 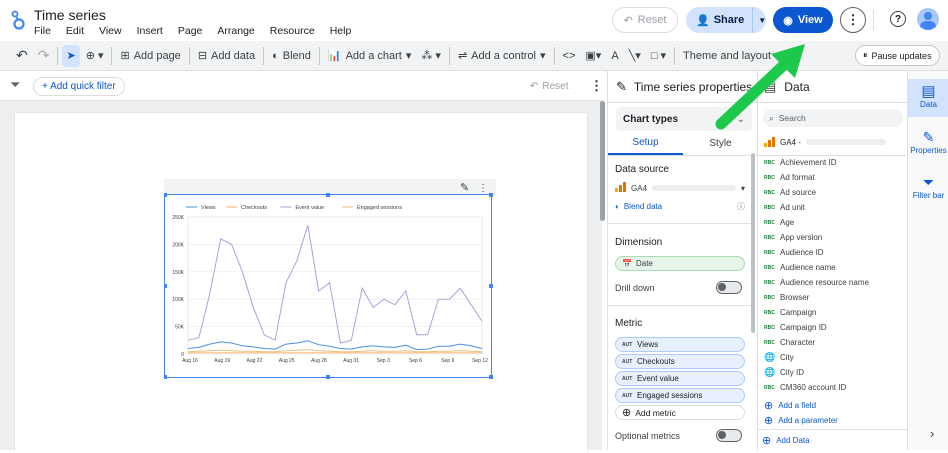 I want to click on menu-arrange: Arrange, so click(x=235, y=31).